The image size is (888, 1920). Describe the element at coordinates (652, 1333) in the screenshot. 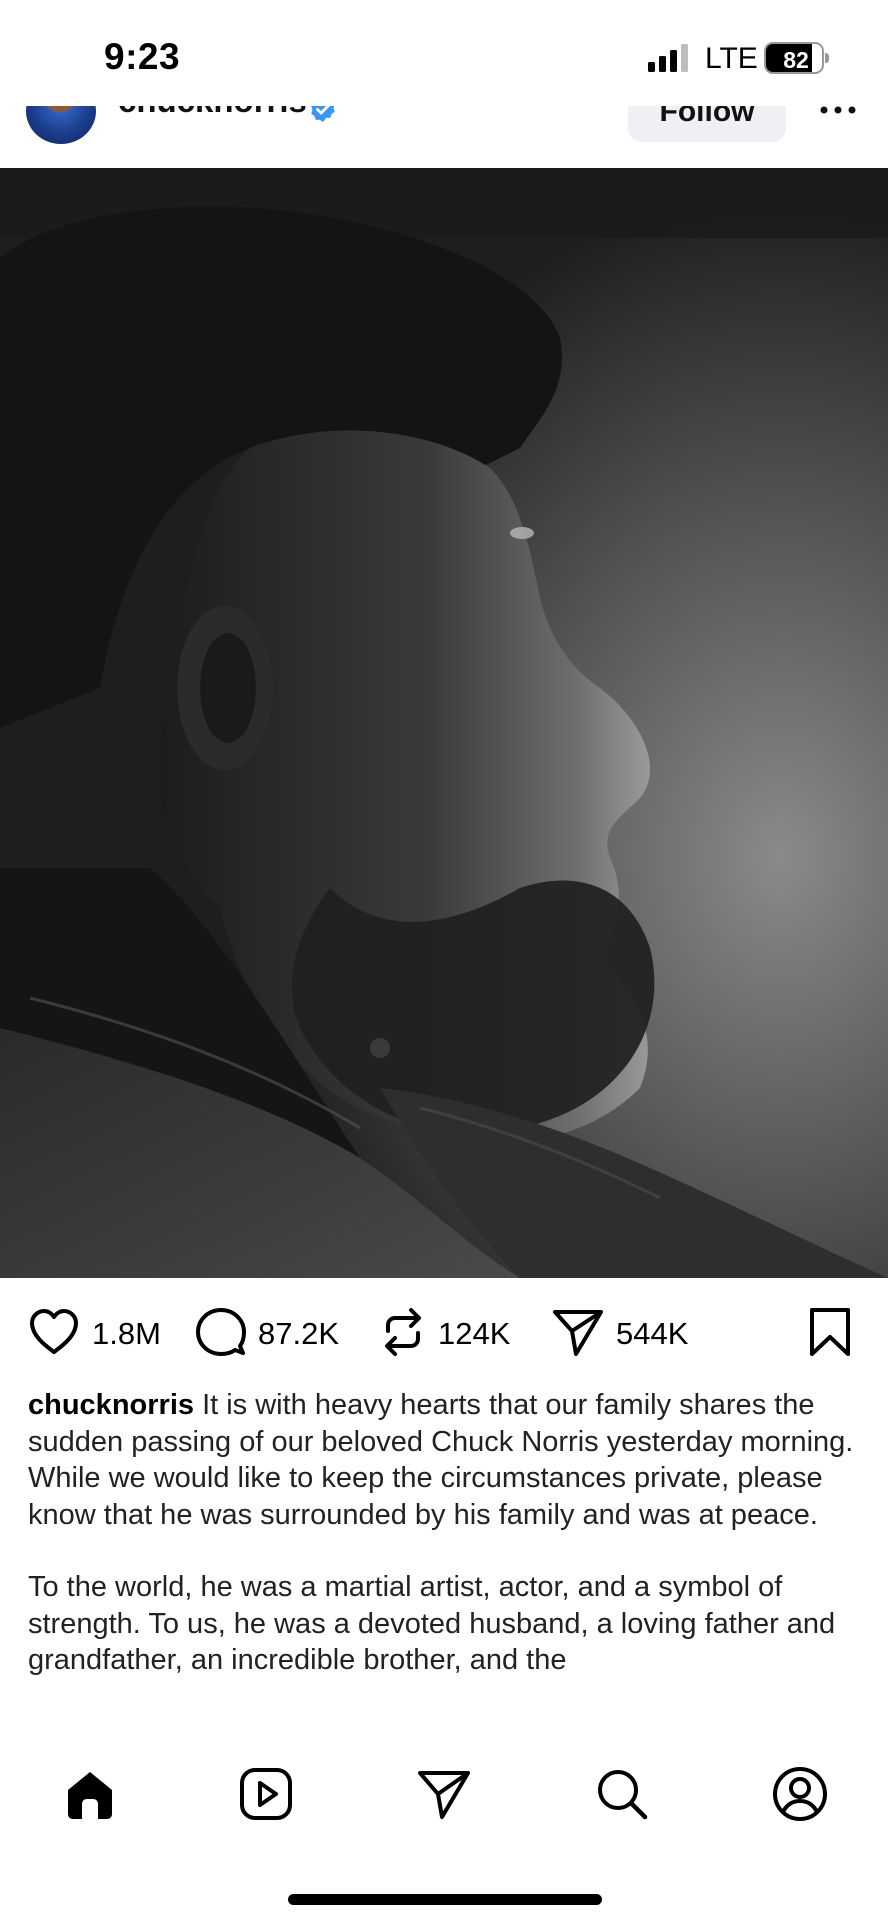

I see `share-count: 544K` at that location.